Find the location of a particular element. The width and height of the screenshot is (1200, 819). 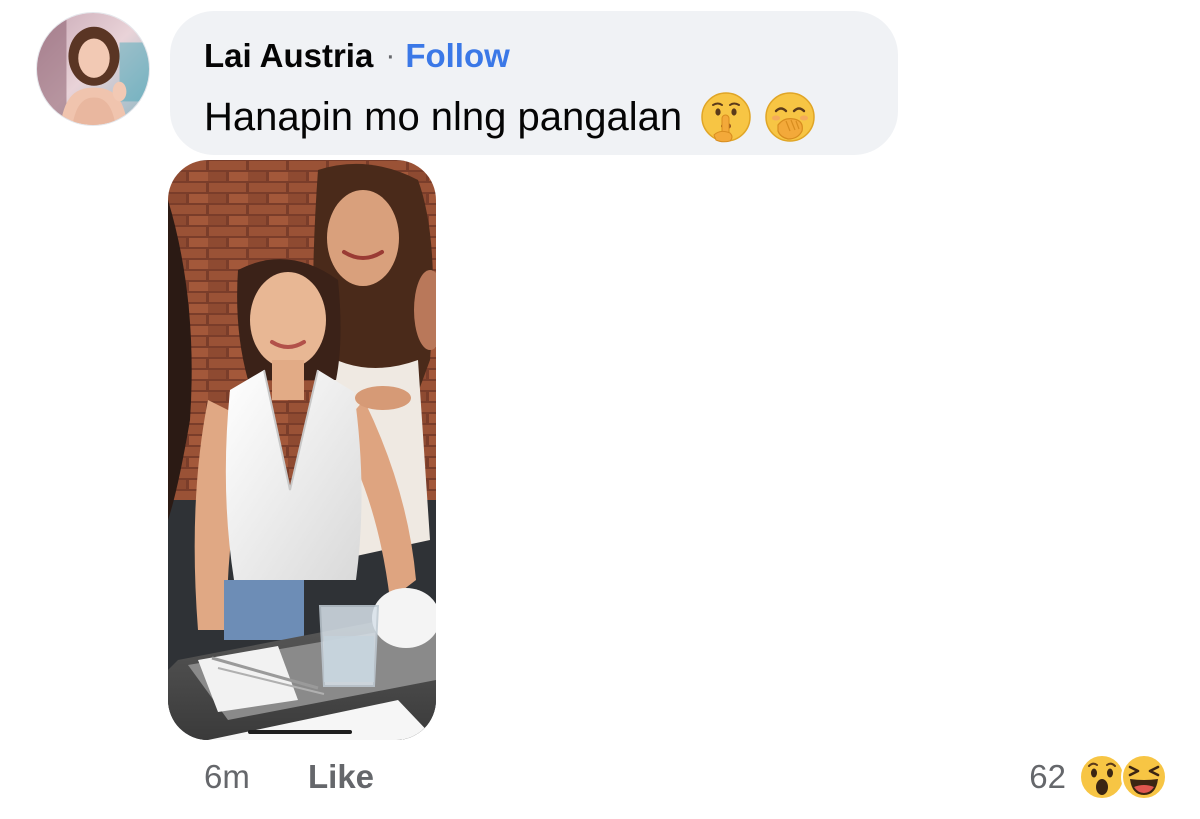

comment-header: Lai Austria · Follow is located at coordinates (533, 56).